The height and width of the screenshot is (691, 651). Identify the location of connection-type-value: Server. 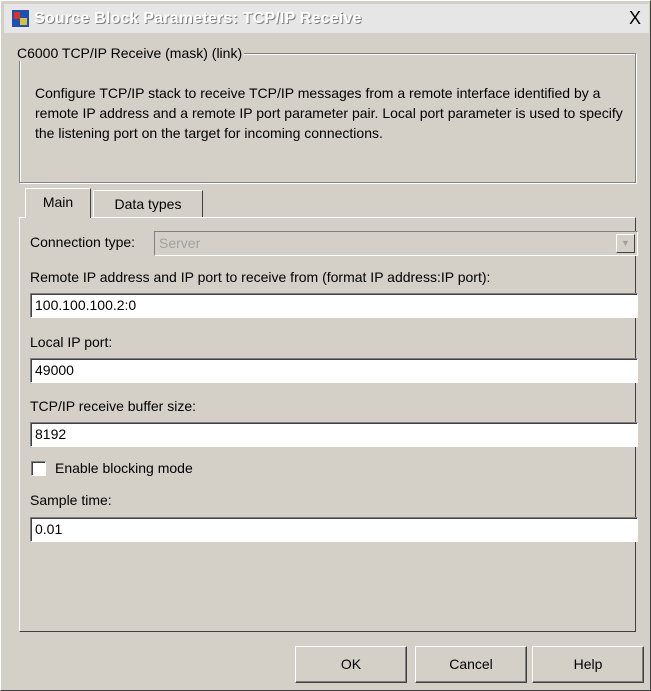
(180, 243).